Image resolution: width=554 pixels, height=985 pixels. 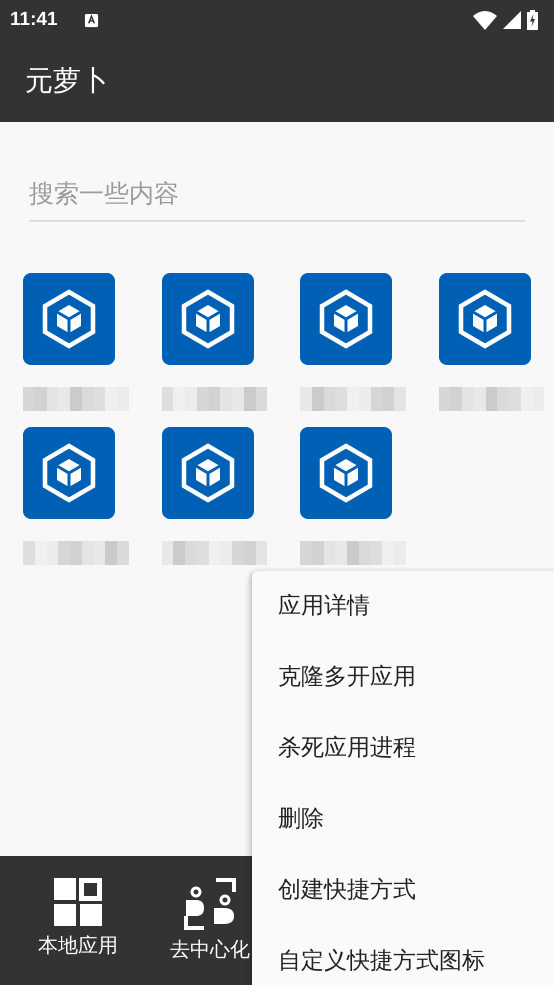 What do you see at coordinates (78, 945) in the screenshot?
I see `nav-label: 本地应用` at bounding box center [78, 945].